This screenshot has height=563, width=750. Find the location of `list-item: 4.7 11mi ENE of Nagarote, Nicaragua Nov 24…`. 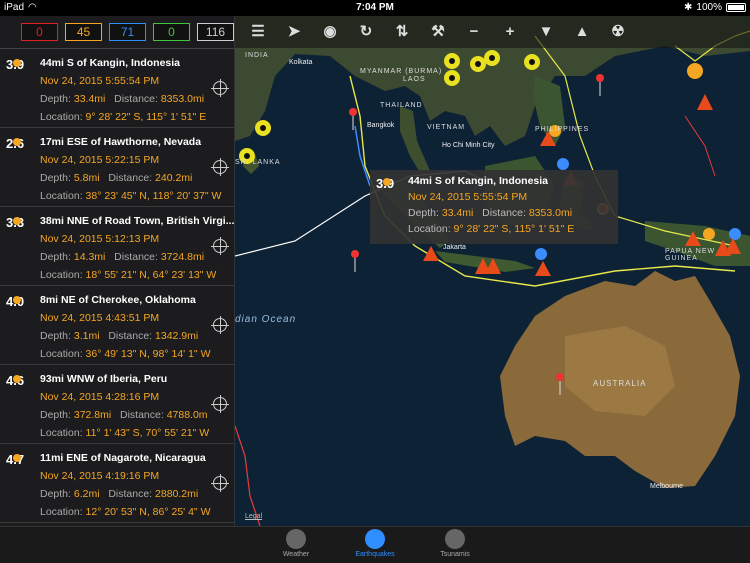

list-item: 4.7 11mi ENE of Nagarote, Nicaragua Nov 24… is located at coordinates (117, 483).